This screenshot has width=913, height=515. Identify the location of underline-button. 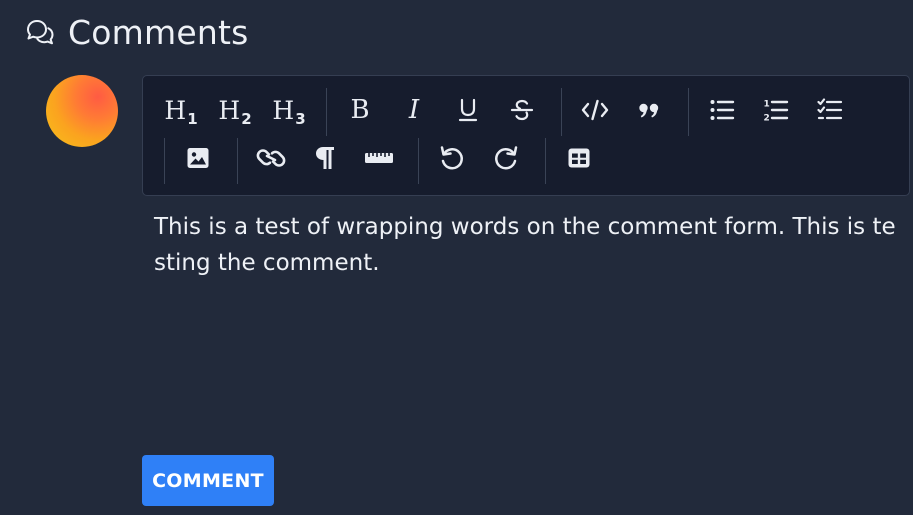
(468, 110).